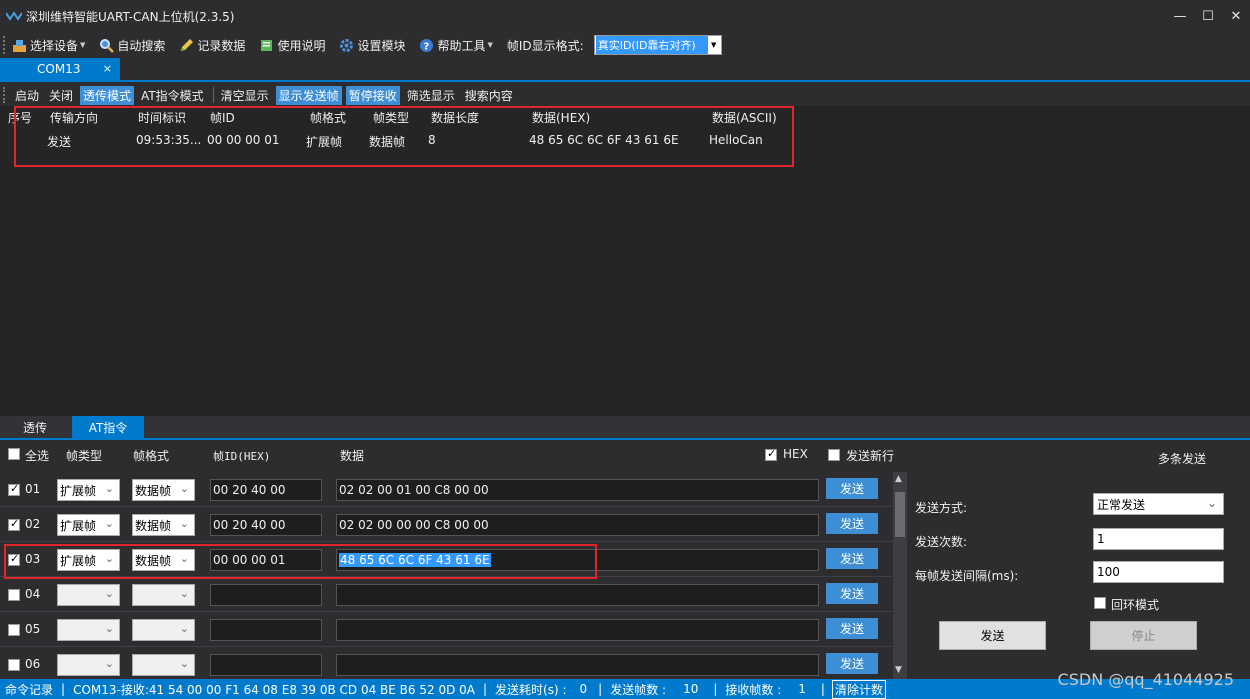 This screenshot has height=699, width=1250. What do you see at coordinates (107, 95) in the screenshot?
I see `passthrough-mode-button: 透传模式` at bounding box center [107, 95].